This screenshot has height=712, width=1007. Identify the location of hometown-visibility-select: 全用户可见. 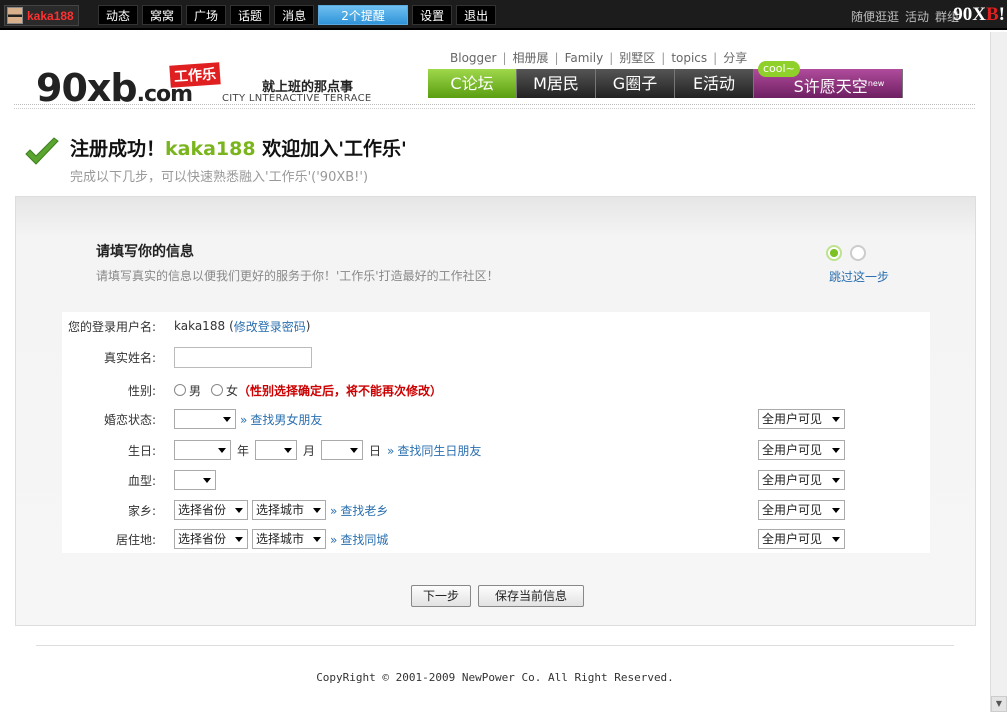
(801, 510).